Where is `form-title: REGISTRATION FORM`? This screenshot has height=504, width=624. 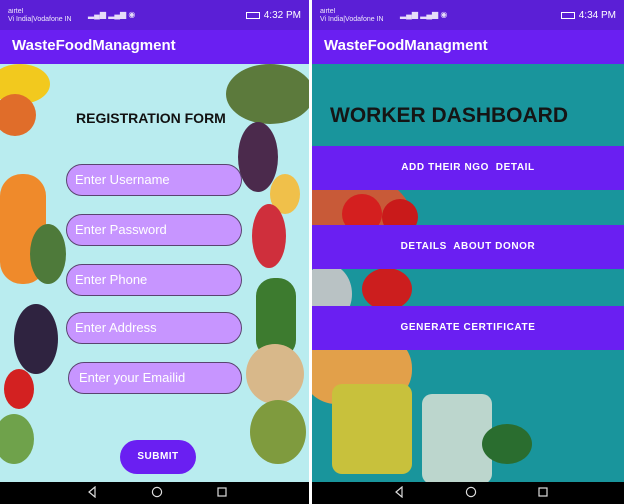
form-title: REGISTRATION FORM is located at coordinates (151, 118).